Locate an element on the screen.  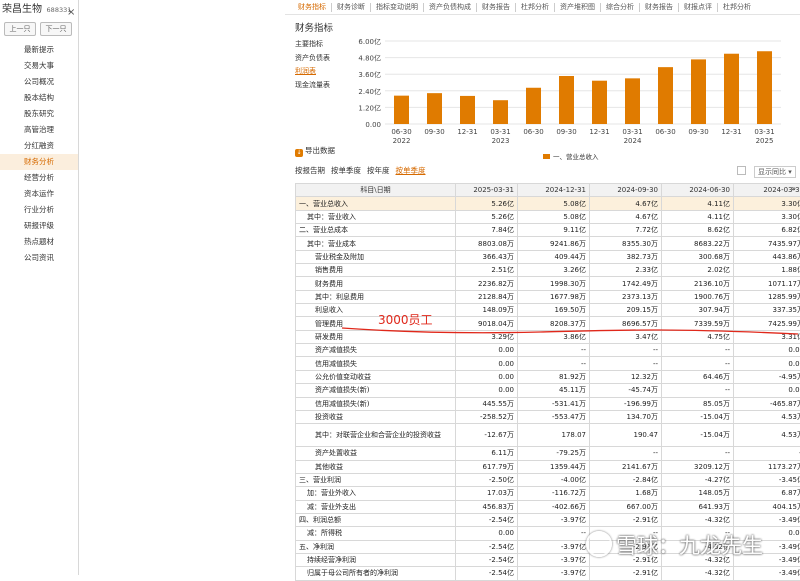
period-tab: 按年度 is located at coordinates (378, 170).